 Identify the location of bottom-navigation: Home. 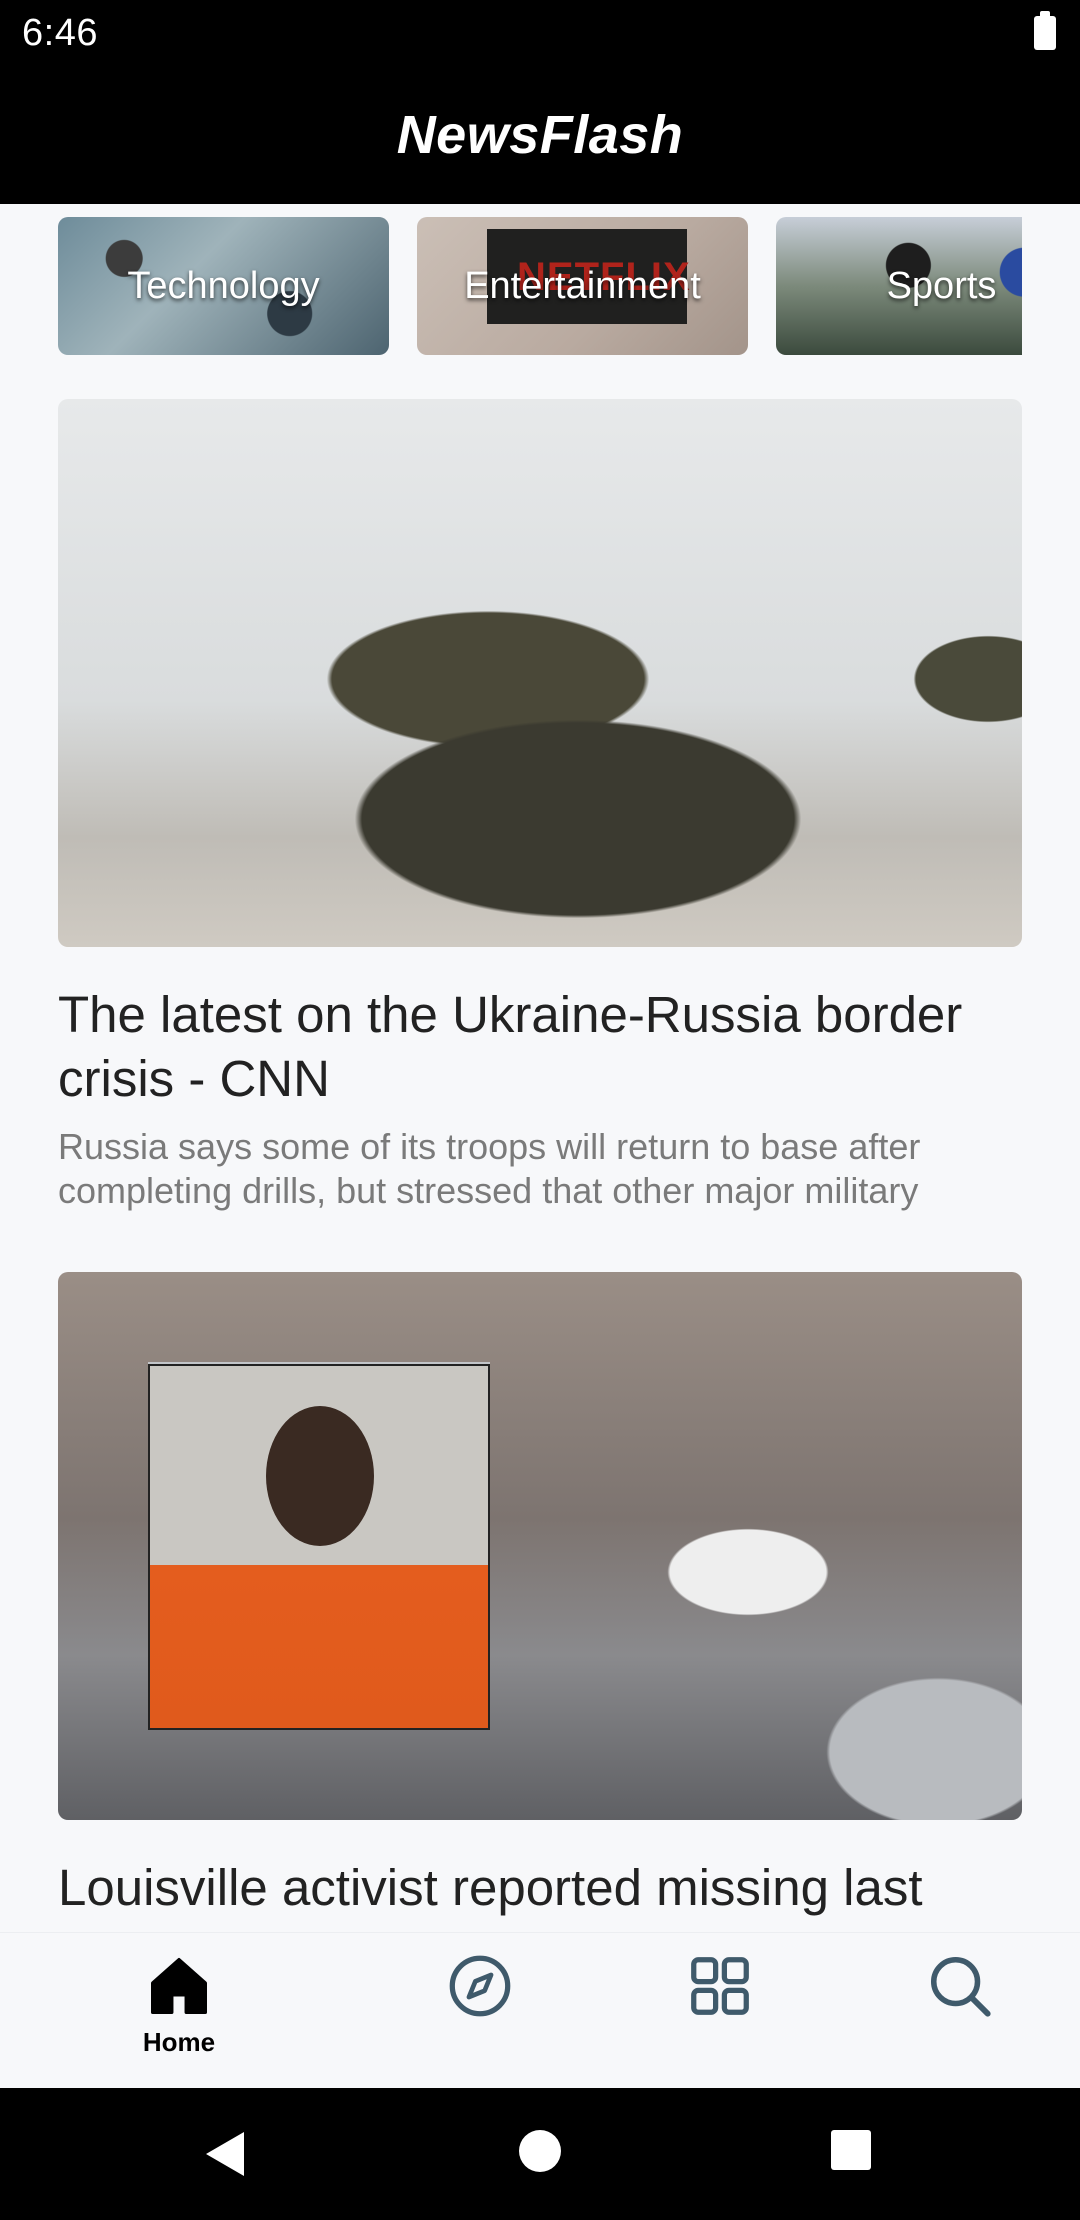
(540, 2010).